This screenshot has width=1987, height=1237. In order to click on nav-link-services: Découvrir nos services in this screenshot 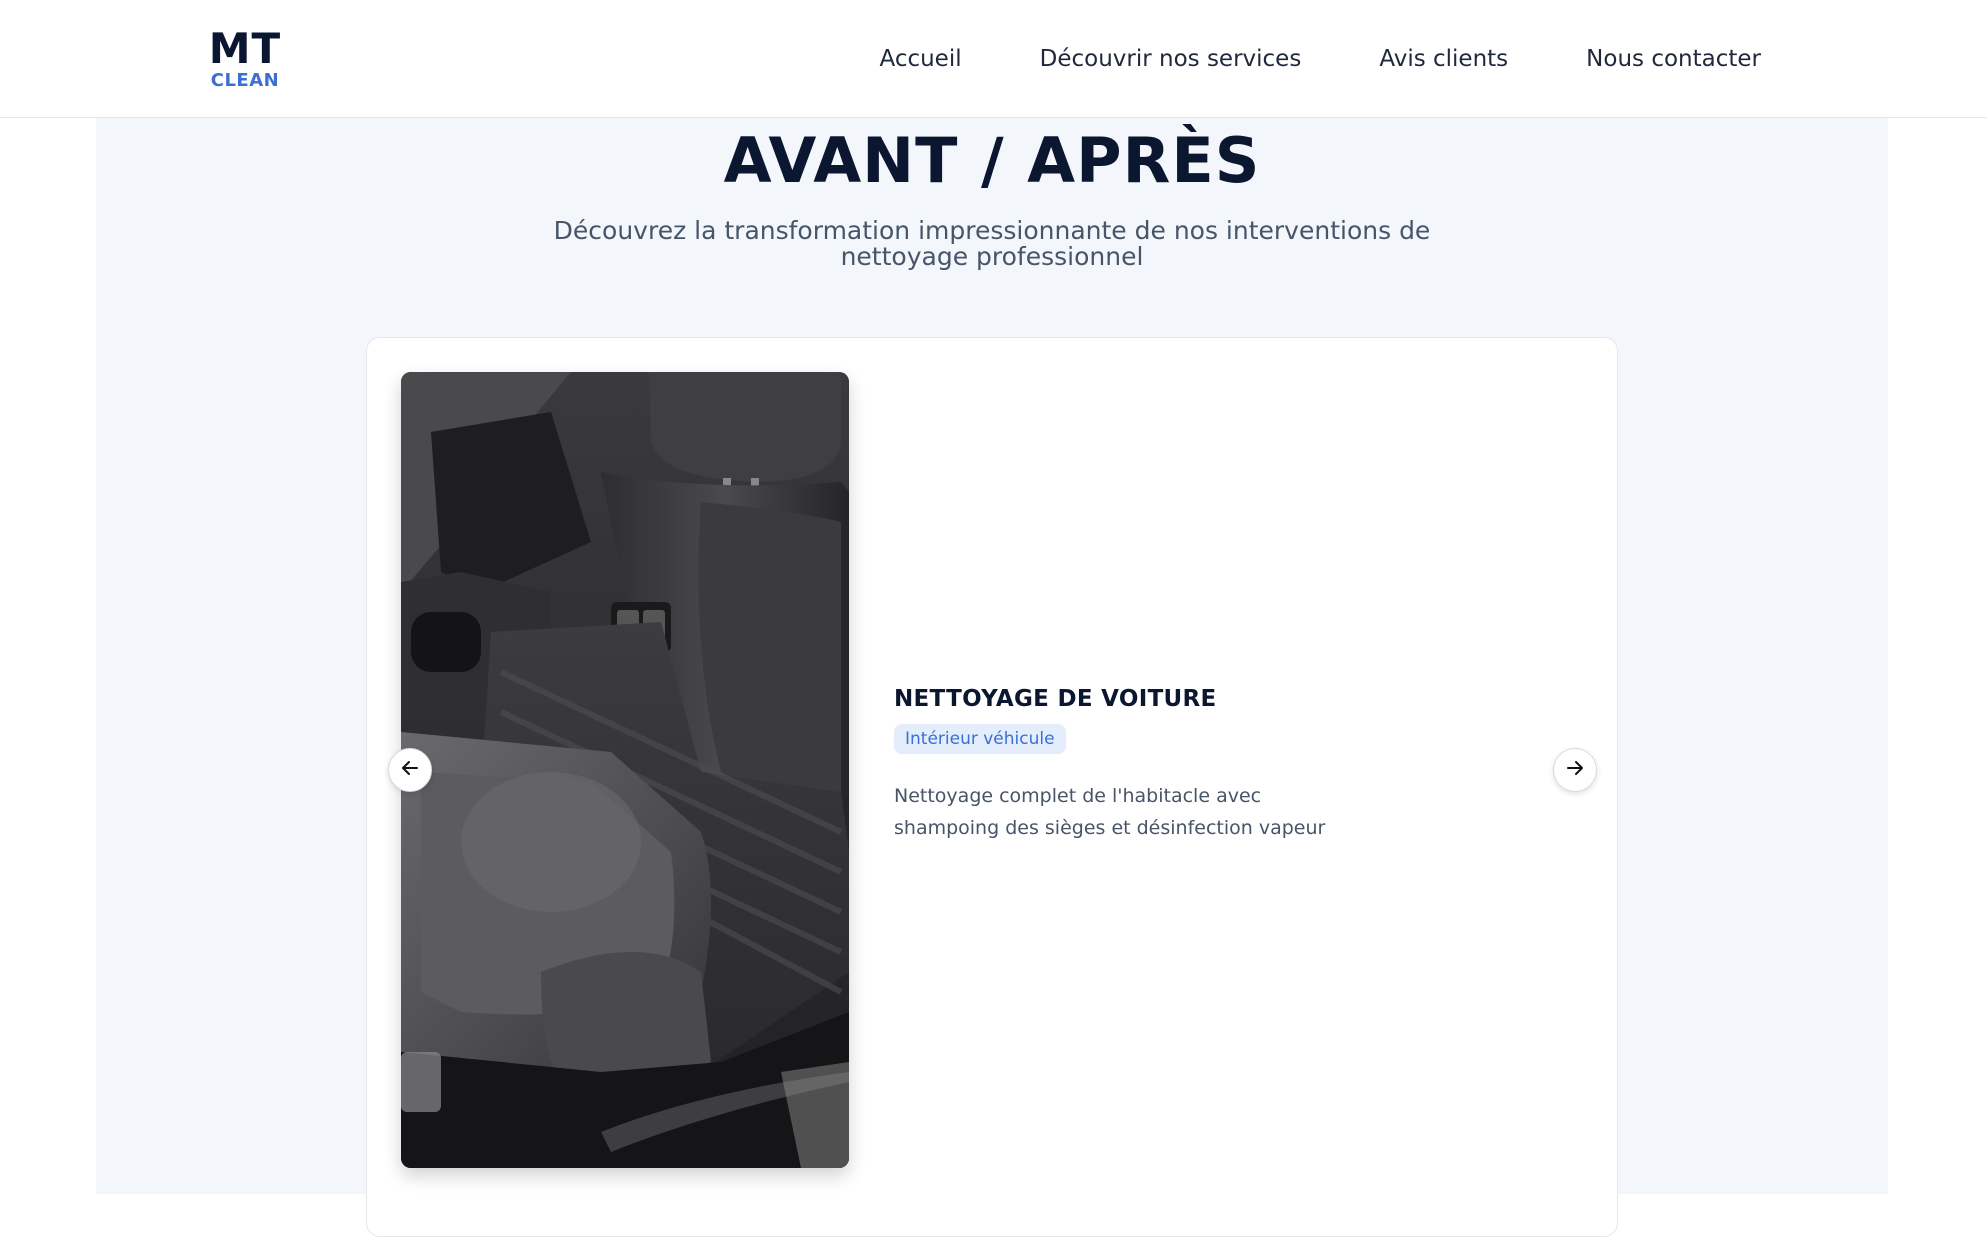, I will do `click(1171, 59)`.